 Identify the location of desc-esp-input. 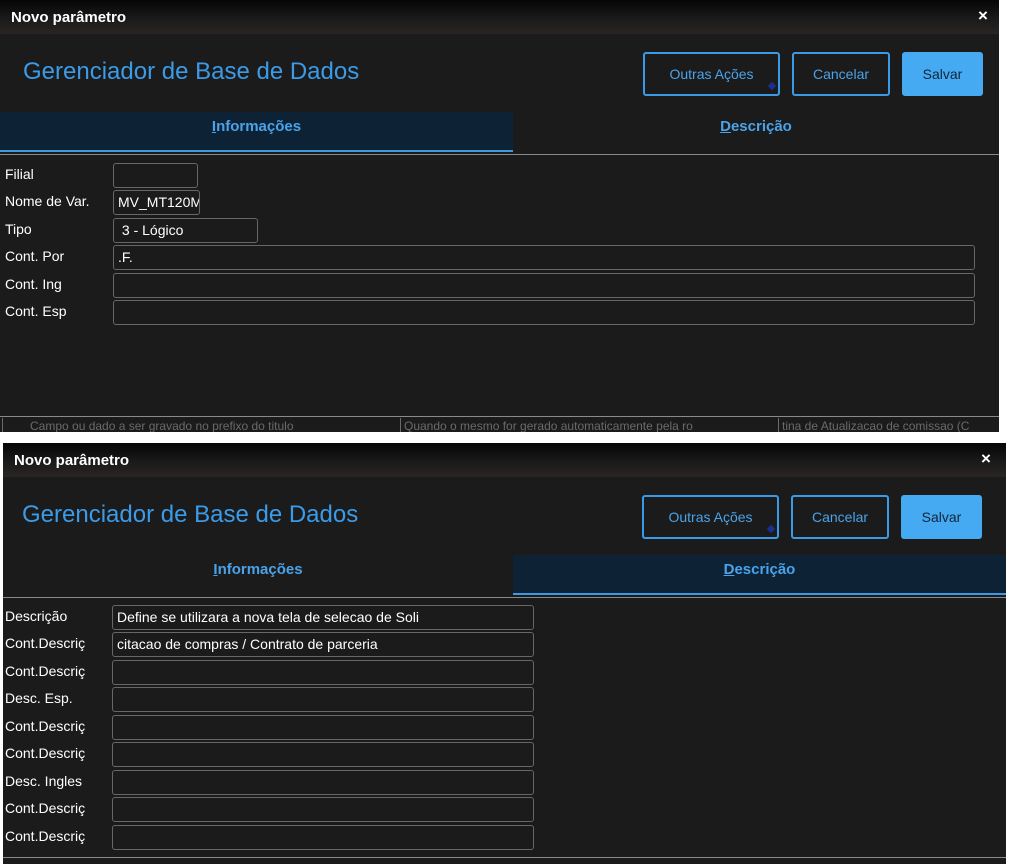
(323, 699).